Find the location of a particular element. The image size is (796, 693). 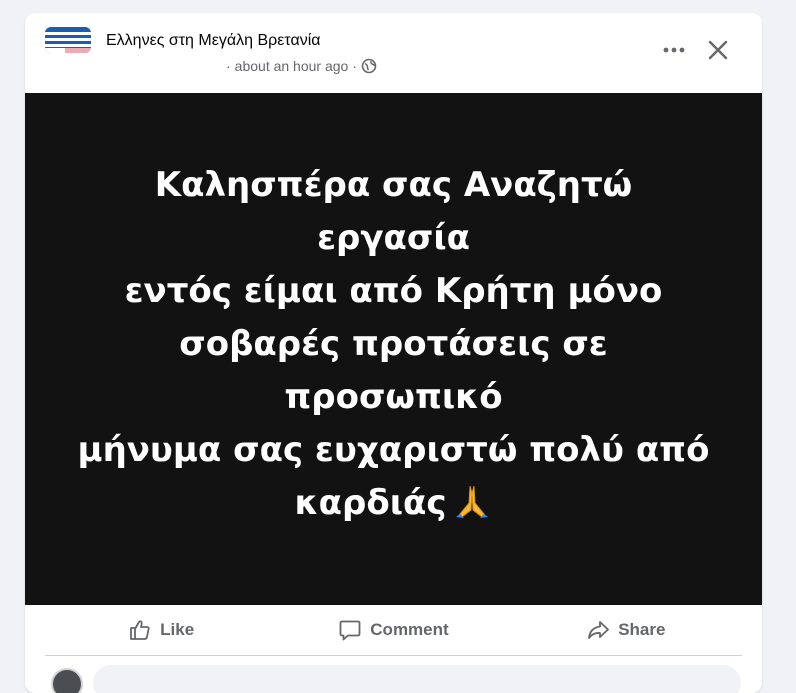

comment-label: Comment is located at coordinates (409, 629).